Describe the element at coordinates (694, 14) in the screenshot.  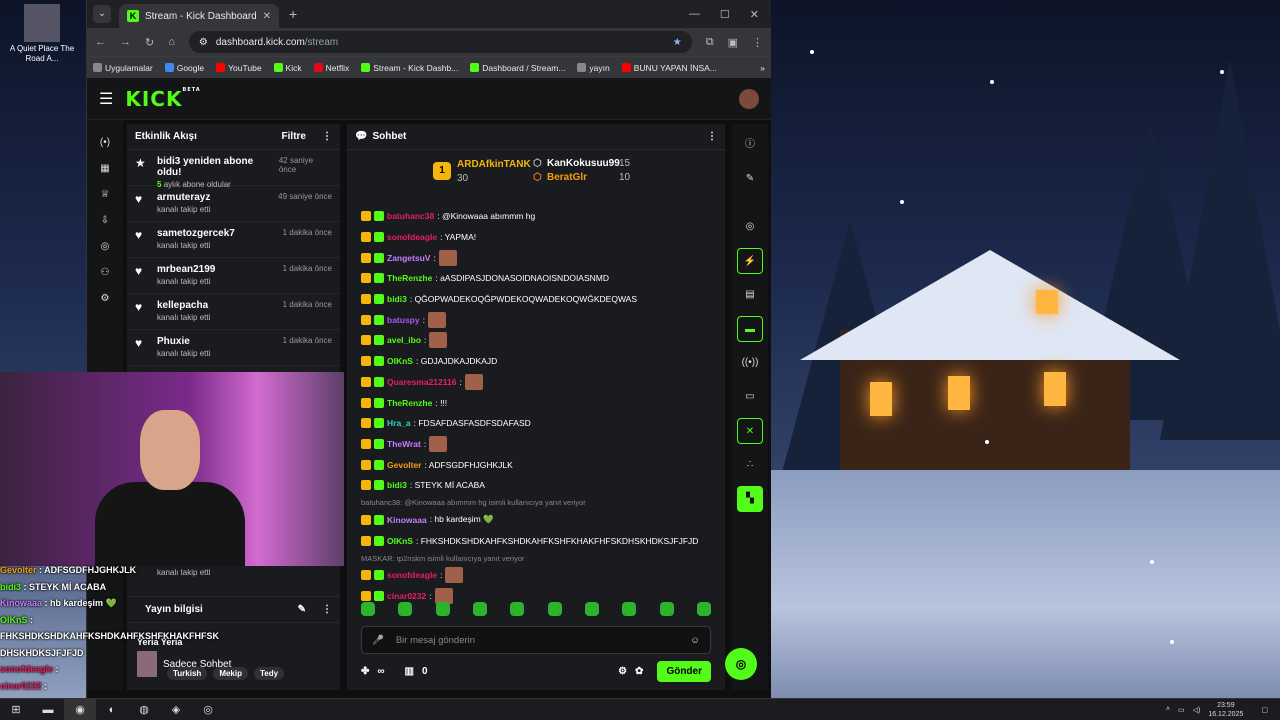
I see `minimize-icon: —` at that location.